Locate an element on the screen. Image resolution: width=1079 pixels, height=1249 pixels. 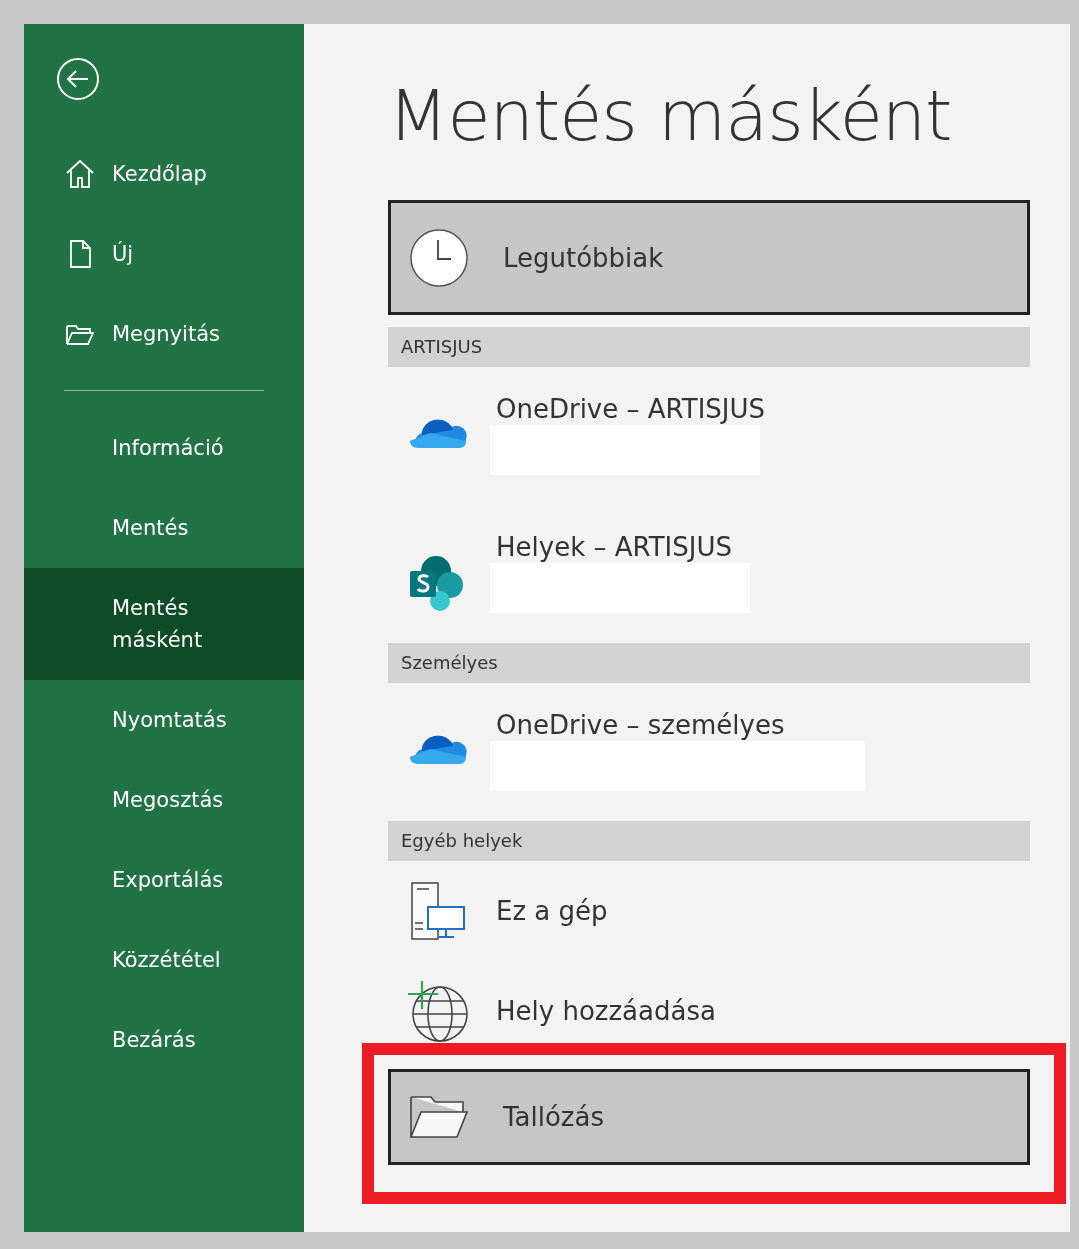
section-header: Személyes is located at coordinates (709, 663).